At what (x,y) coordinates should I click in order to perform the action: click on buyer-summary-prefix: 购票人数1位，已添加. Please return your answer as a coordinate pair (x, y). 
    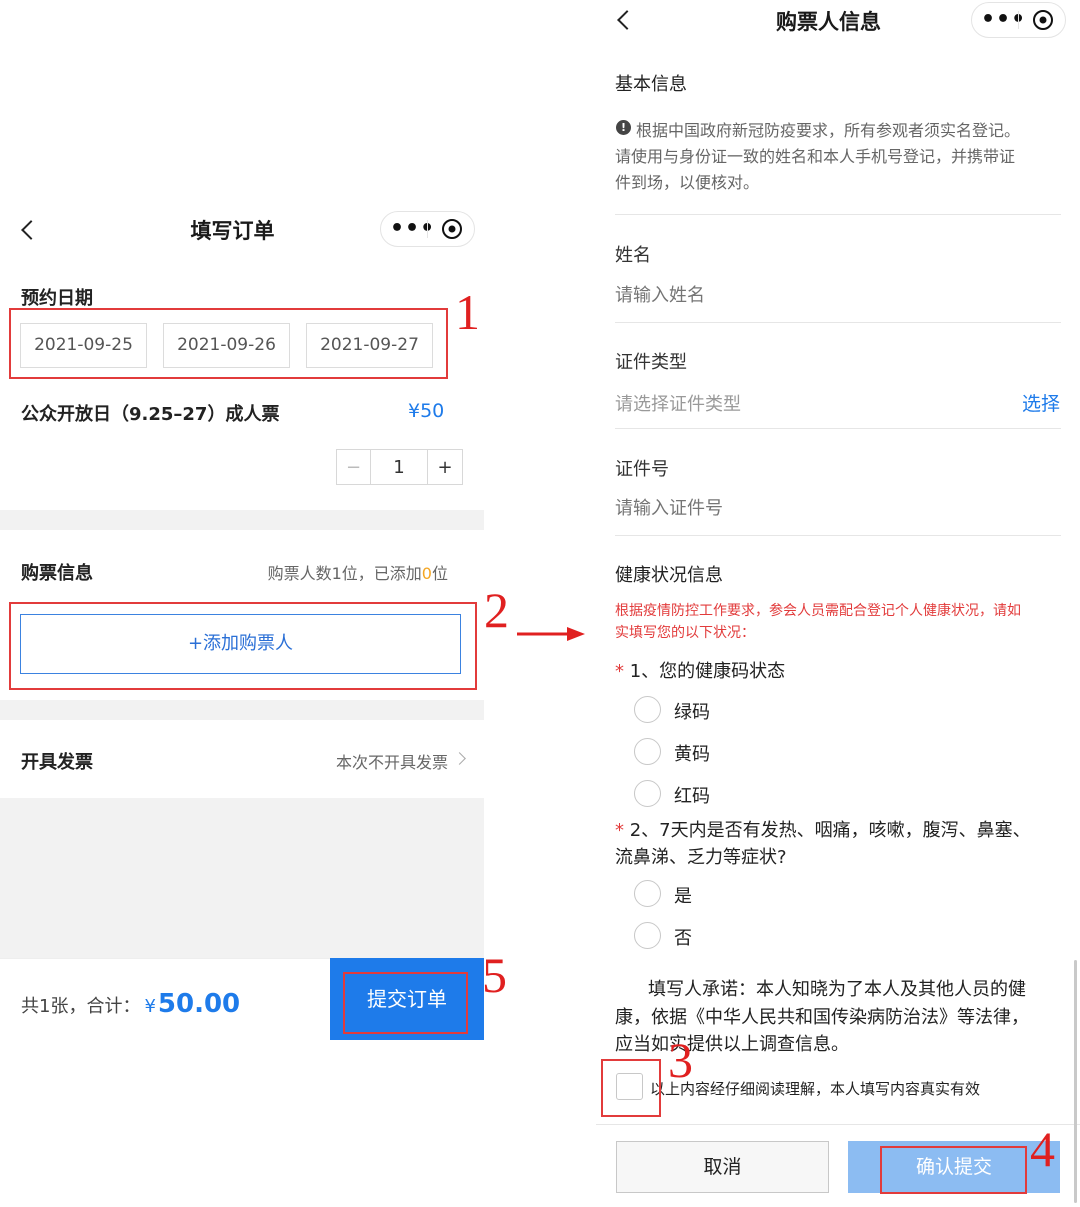
    Looking at the image, I should click on (344, 573).